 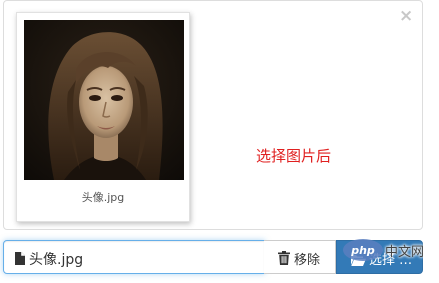 I want to click on file-caption-field: 头像.jpg, so click(x=134, y=257).